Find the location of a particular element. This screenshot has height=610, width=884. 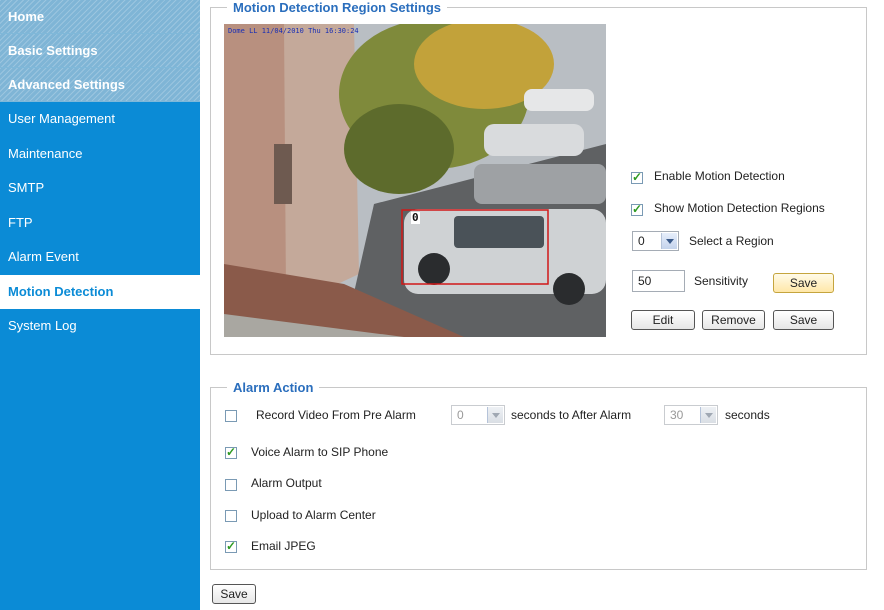

motion-region-legend: Motion Detection Region Settings is located at coordinates (337, 7).